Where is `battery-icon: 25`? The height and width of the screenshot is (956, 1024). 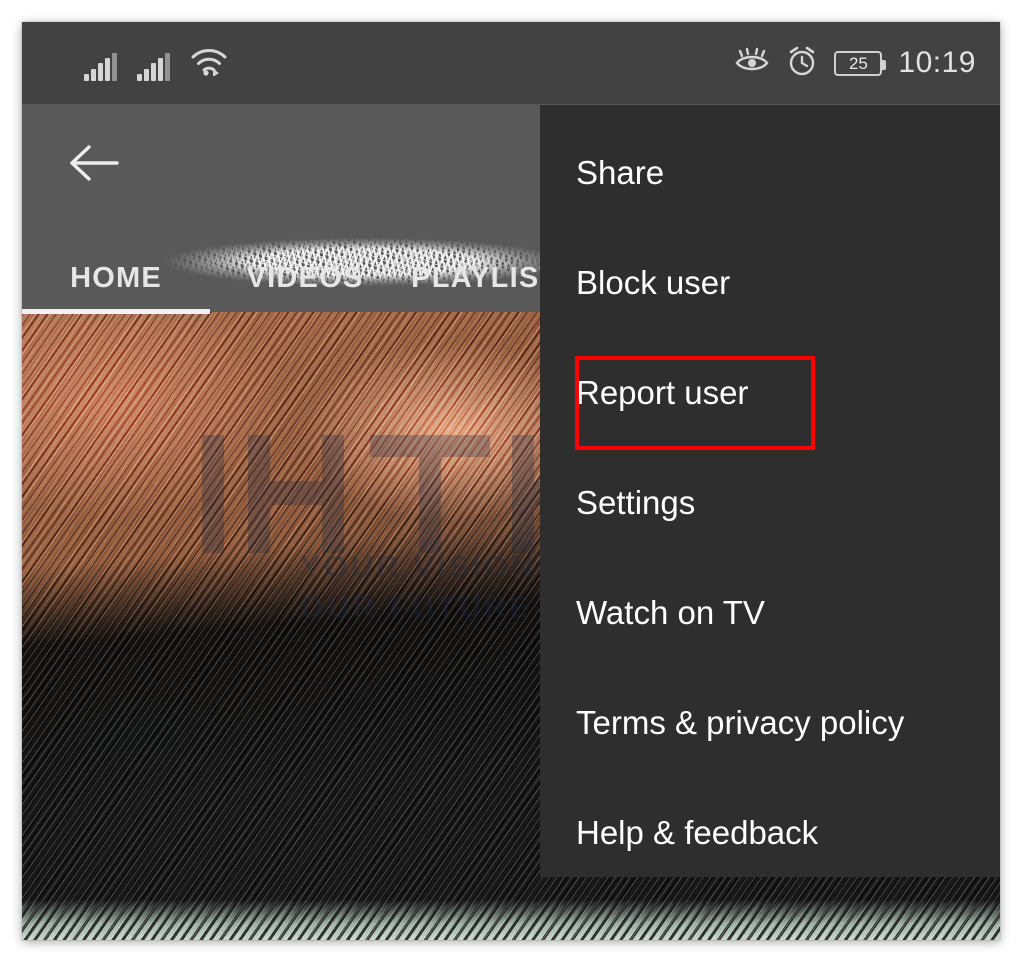 battery-icon: 25 is located at coordinates (860, 63).